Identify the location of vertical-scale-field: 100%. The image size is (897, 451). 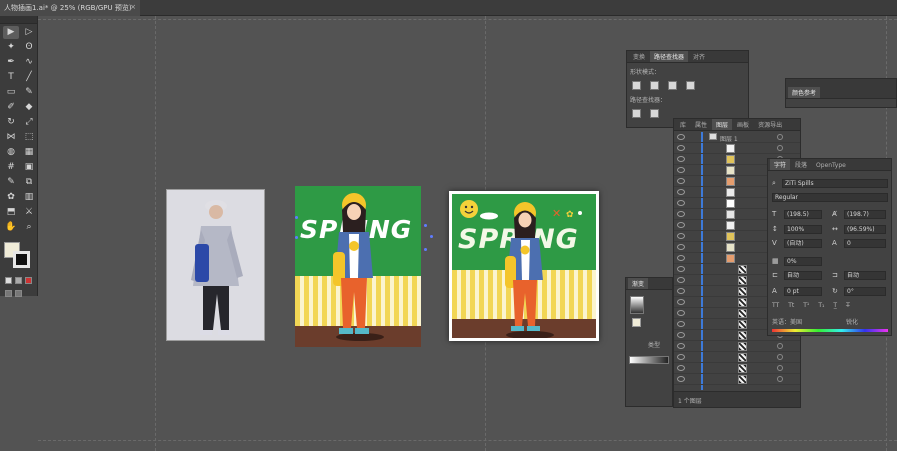
(803, 229).